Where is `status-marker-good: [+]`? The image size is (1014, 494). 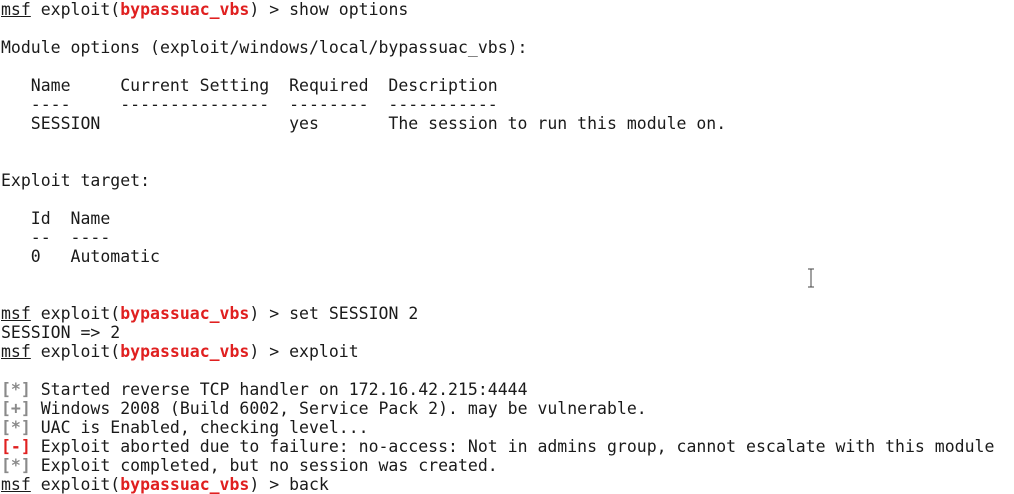
status-marker-good: [+] is located at coordinates (16, 408).